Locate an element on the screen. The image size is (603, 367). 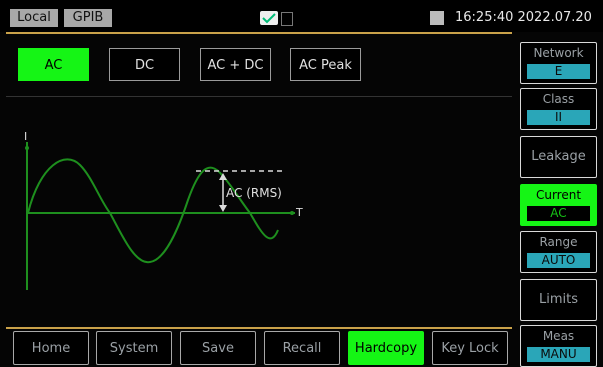
check-icon is located at coordinates (269, 18).